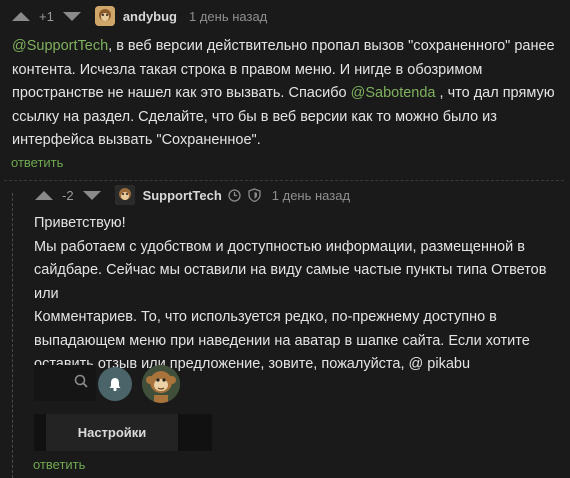  I want to click on clock-badge-icon, so click(235, 195).